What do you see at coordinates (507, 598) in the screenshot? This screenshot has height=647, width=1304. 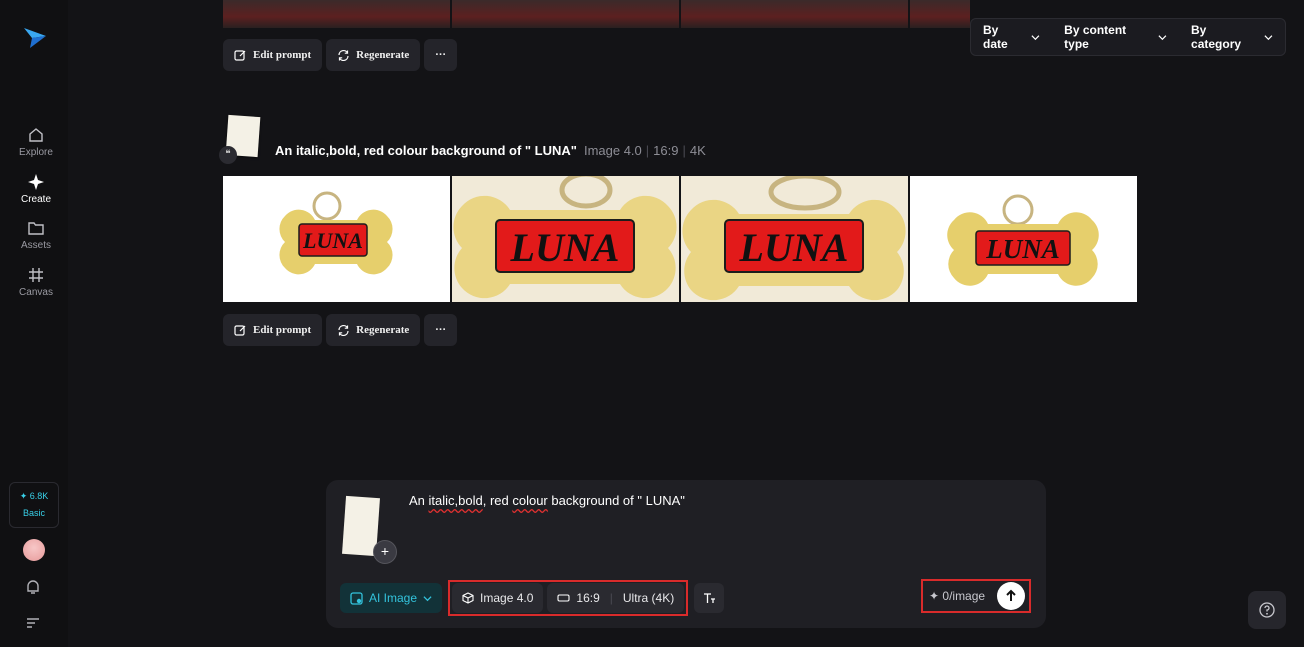 I see `model-label: Image 4.0` at bounding box center [507, 598].